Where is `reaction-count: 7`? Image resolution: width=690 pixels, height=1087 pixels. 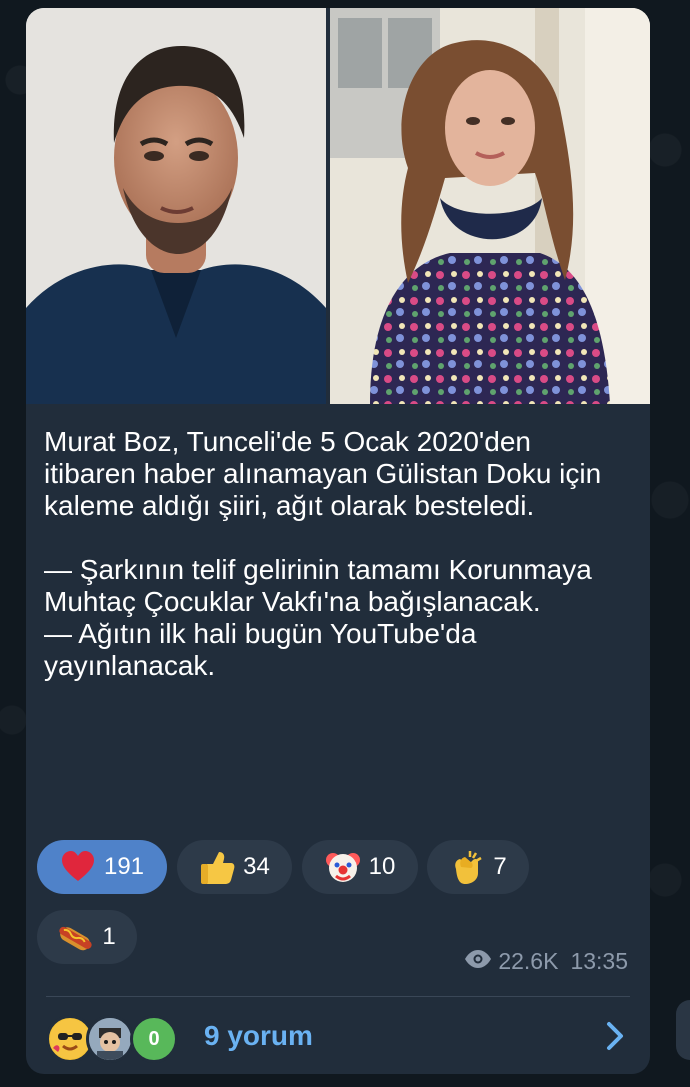
reaction-count: 7 is located at coordinates (500, 866).